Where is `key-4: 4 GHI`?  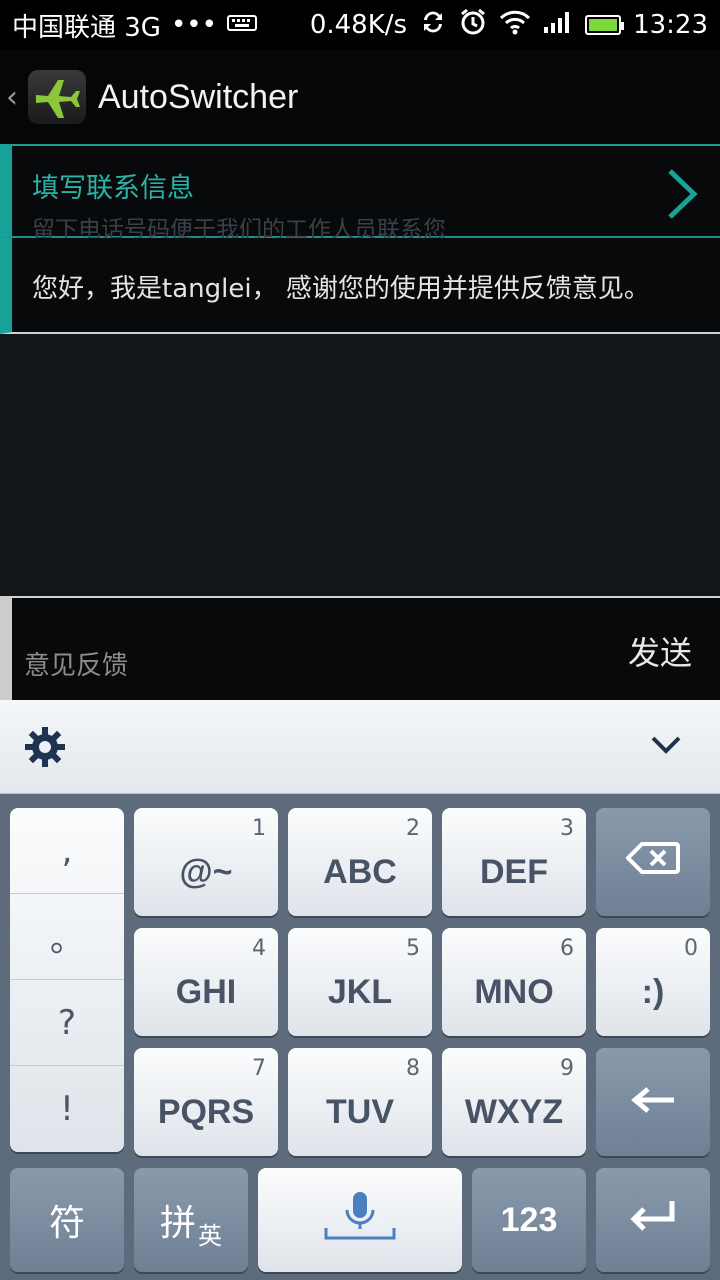
key-4: 4 GHI is located at coordinates (206, 982).